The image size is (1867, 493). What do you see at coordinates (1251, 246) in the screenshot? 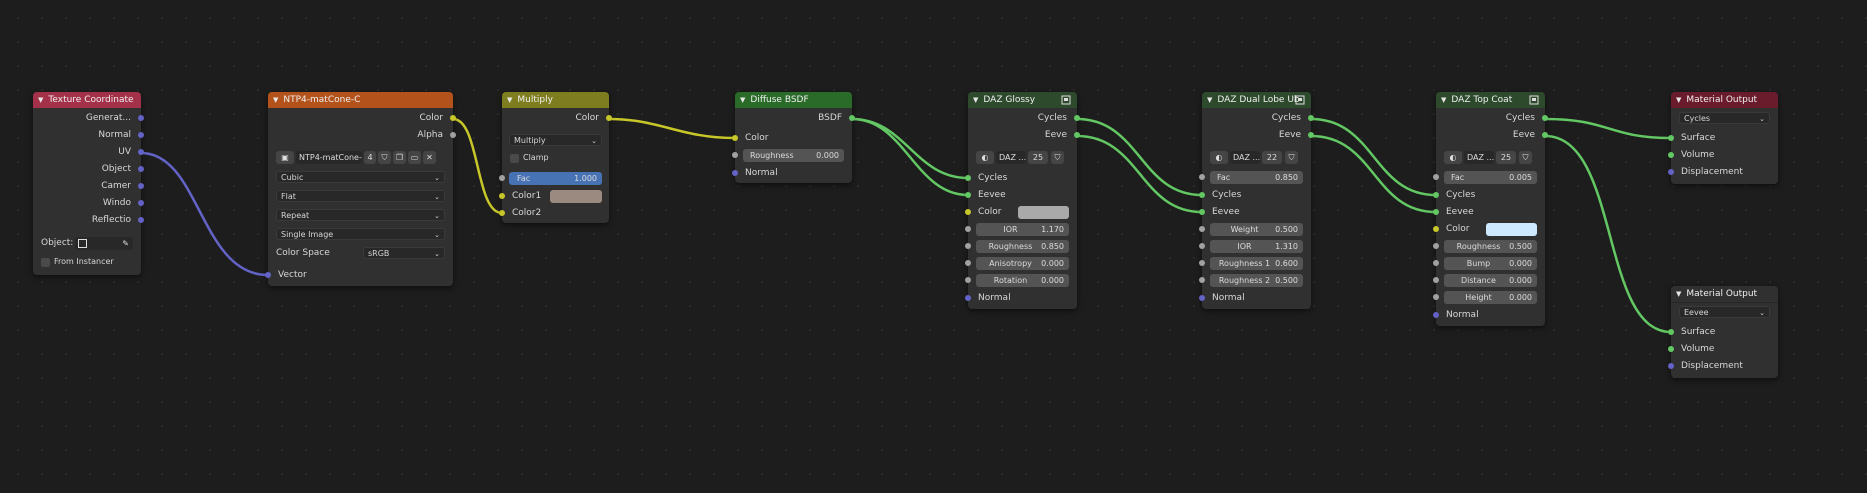
I see `ior-field: IOR 1.310` at bounding box center [1251, 246].